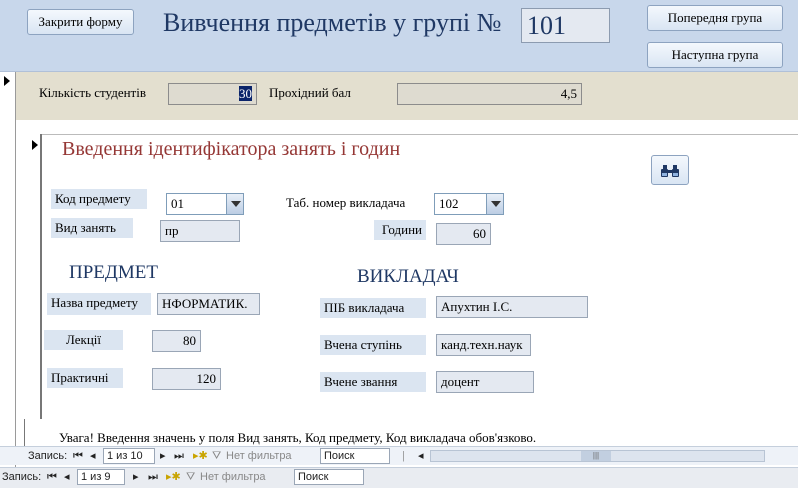 This screenshot has height=488, width=798. Describe the element at coordinates (35, 145) in the screenshot. I see `subform-current-record-icon` at that location.